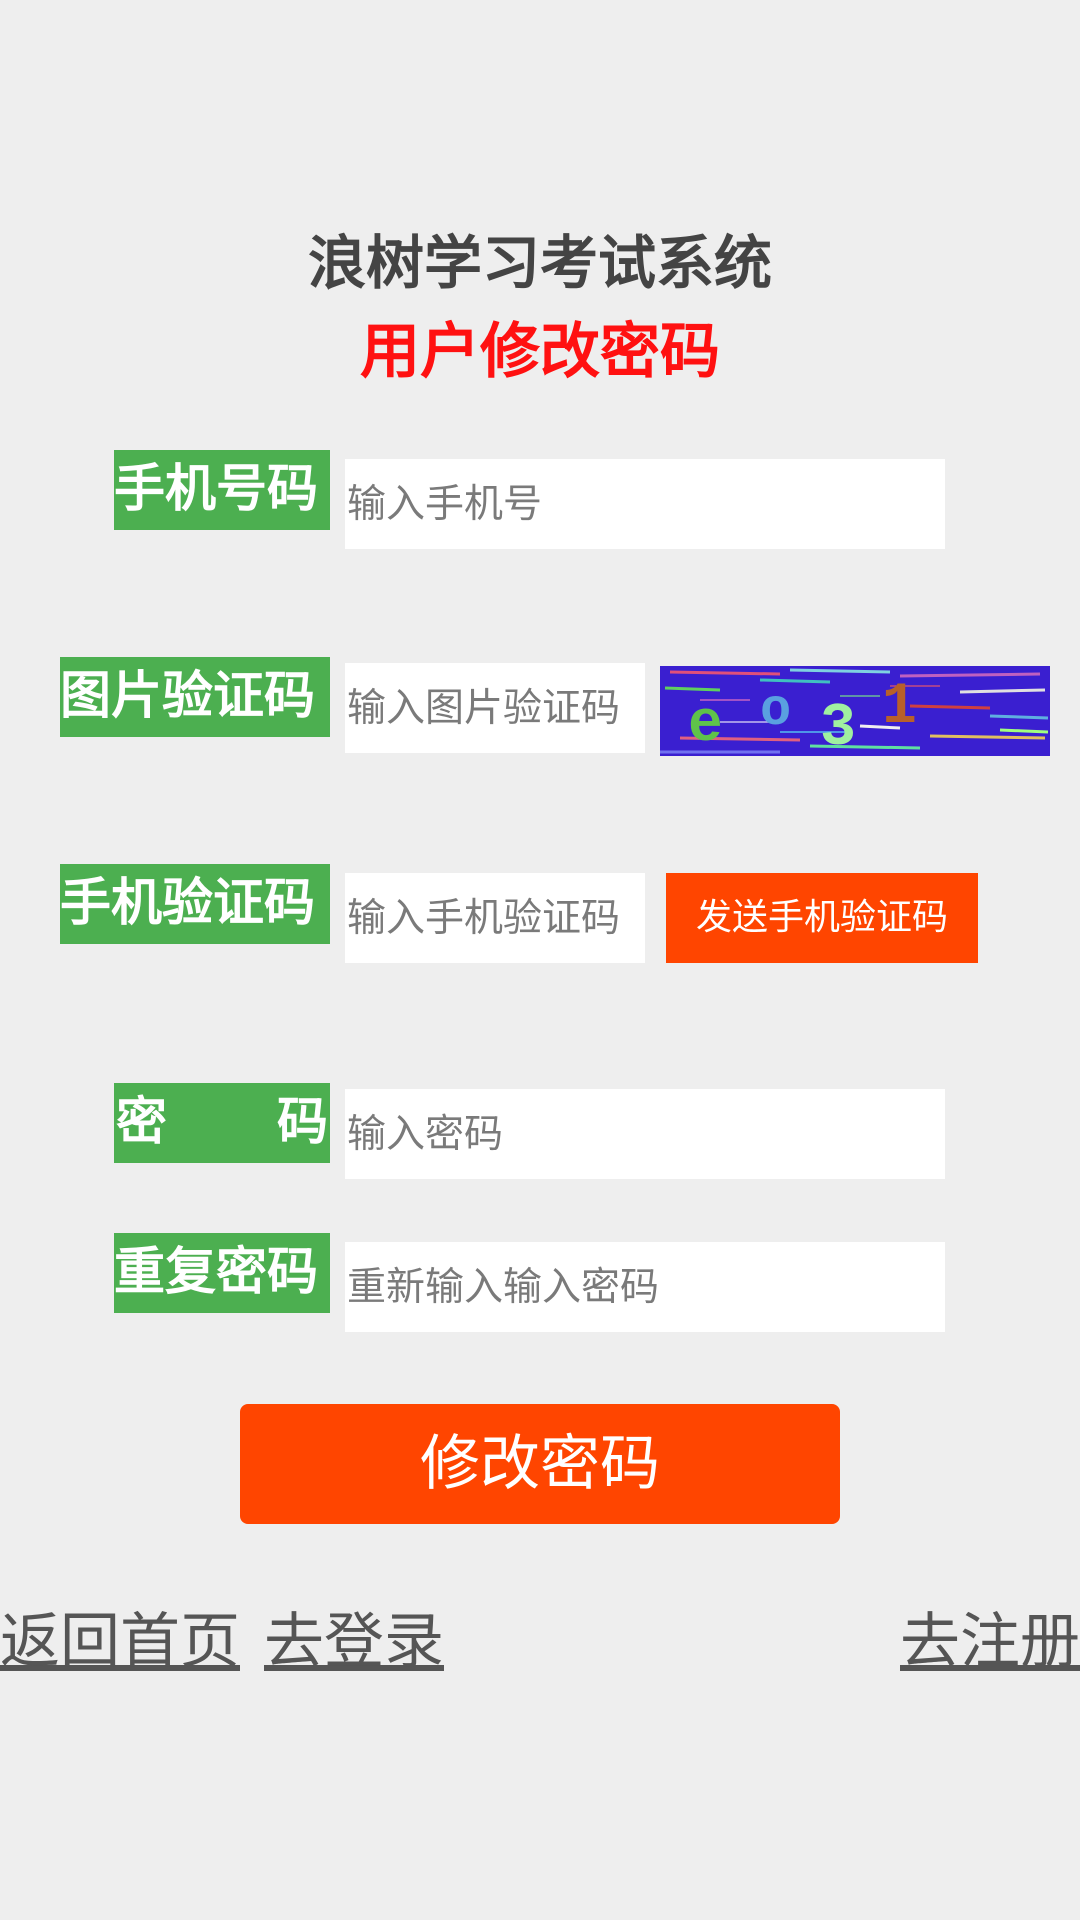 Image resolution: width=1080 pixels, height=1920 pixels. What do you see at coordinates (899, 707) in the screenshot?
I see `svg-text: 1` at bounding box center [899, 707].